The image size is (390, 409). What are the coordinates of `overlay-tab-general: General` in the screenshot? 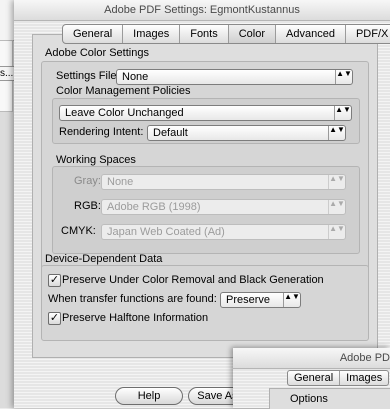 It's located at (314, 378).